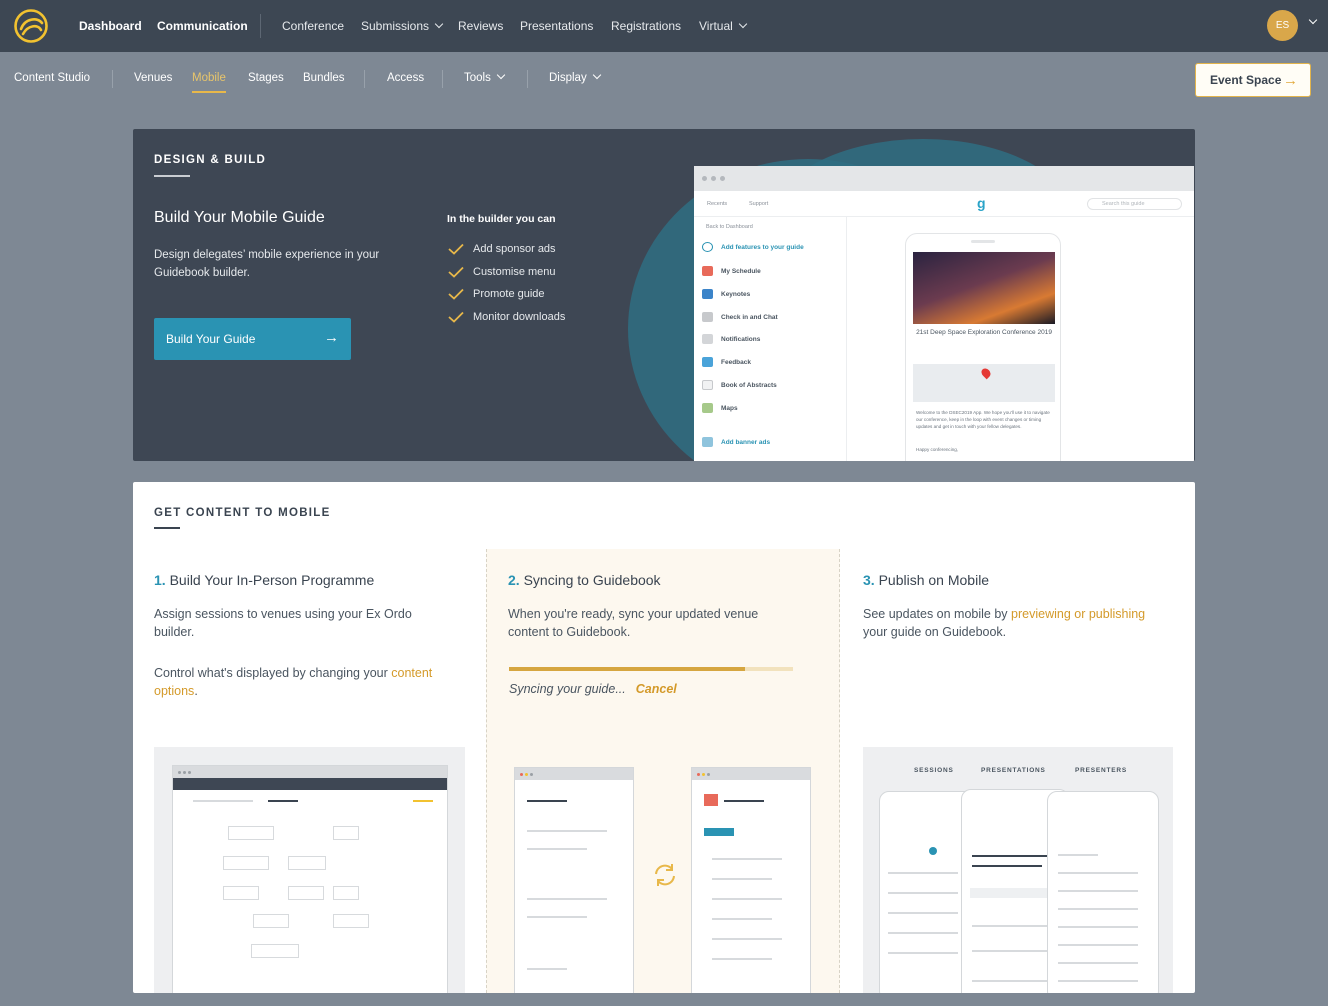 The width and height of the screenshot is (1328, 1006). What do you see at coordinates (1313, 20) in the screenshot?
I see `user-menu-chevron-icon` at bounding box center [1313, 20].